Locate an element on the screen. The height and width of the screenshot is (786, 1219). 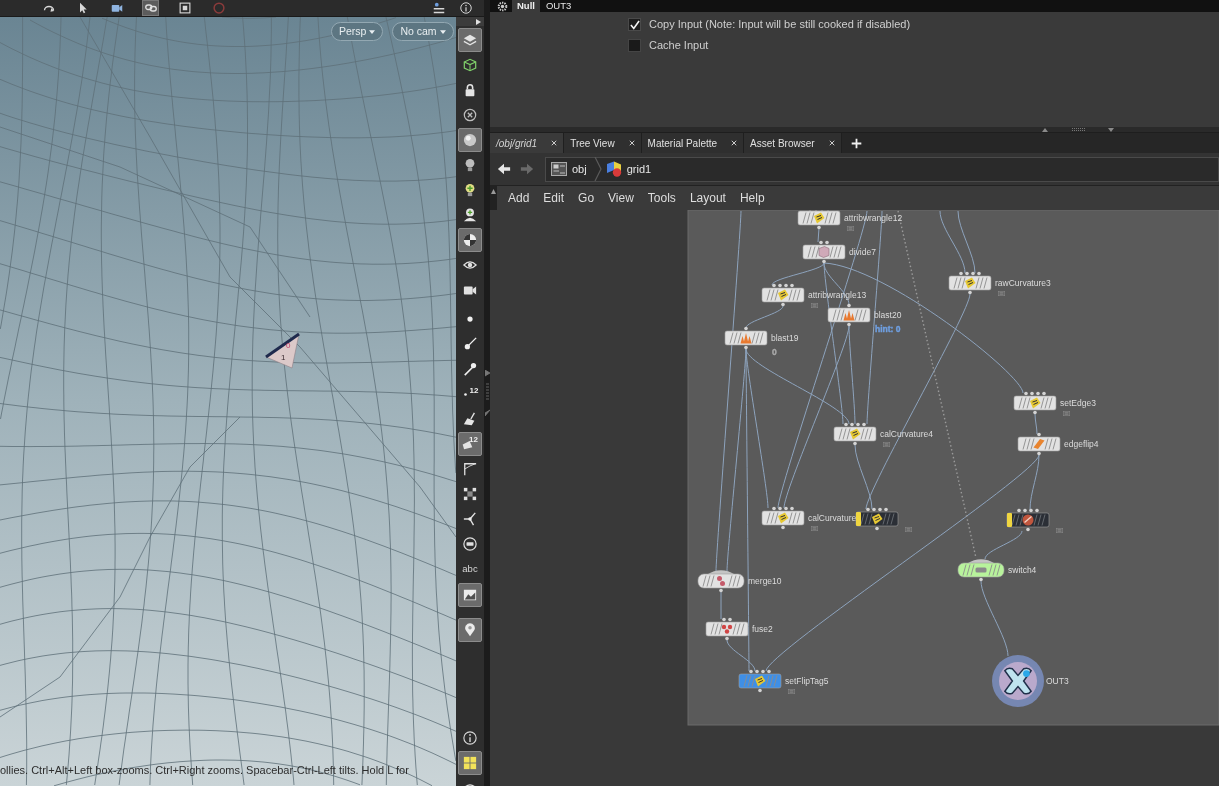
node-type-label: Null is located at coordinates (526, 6).